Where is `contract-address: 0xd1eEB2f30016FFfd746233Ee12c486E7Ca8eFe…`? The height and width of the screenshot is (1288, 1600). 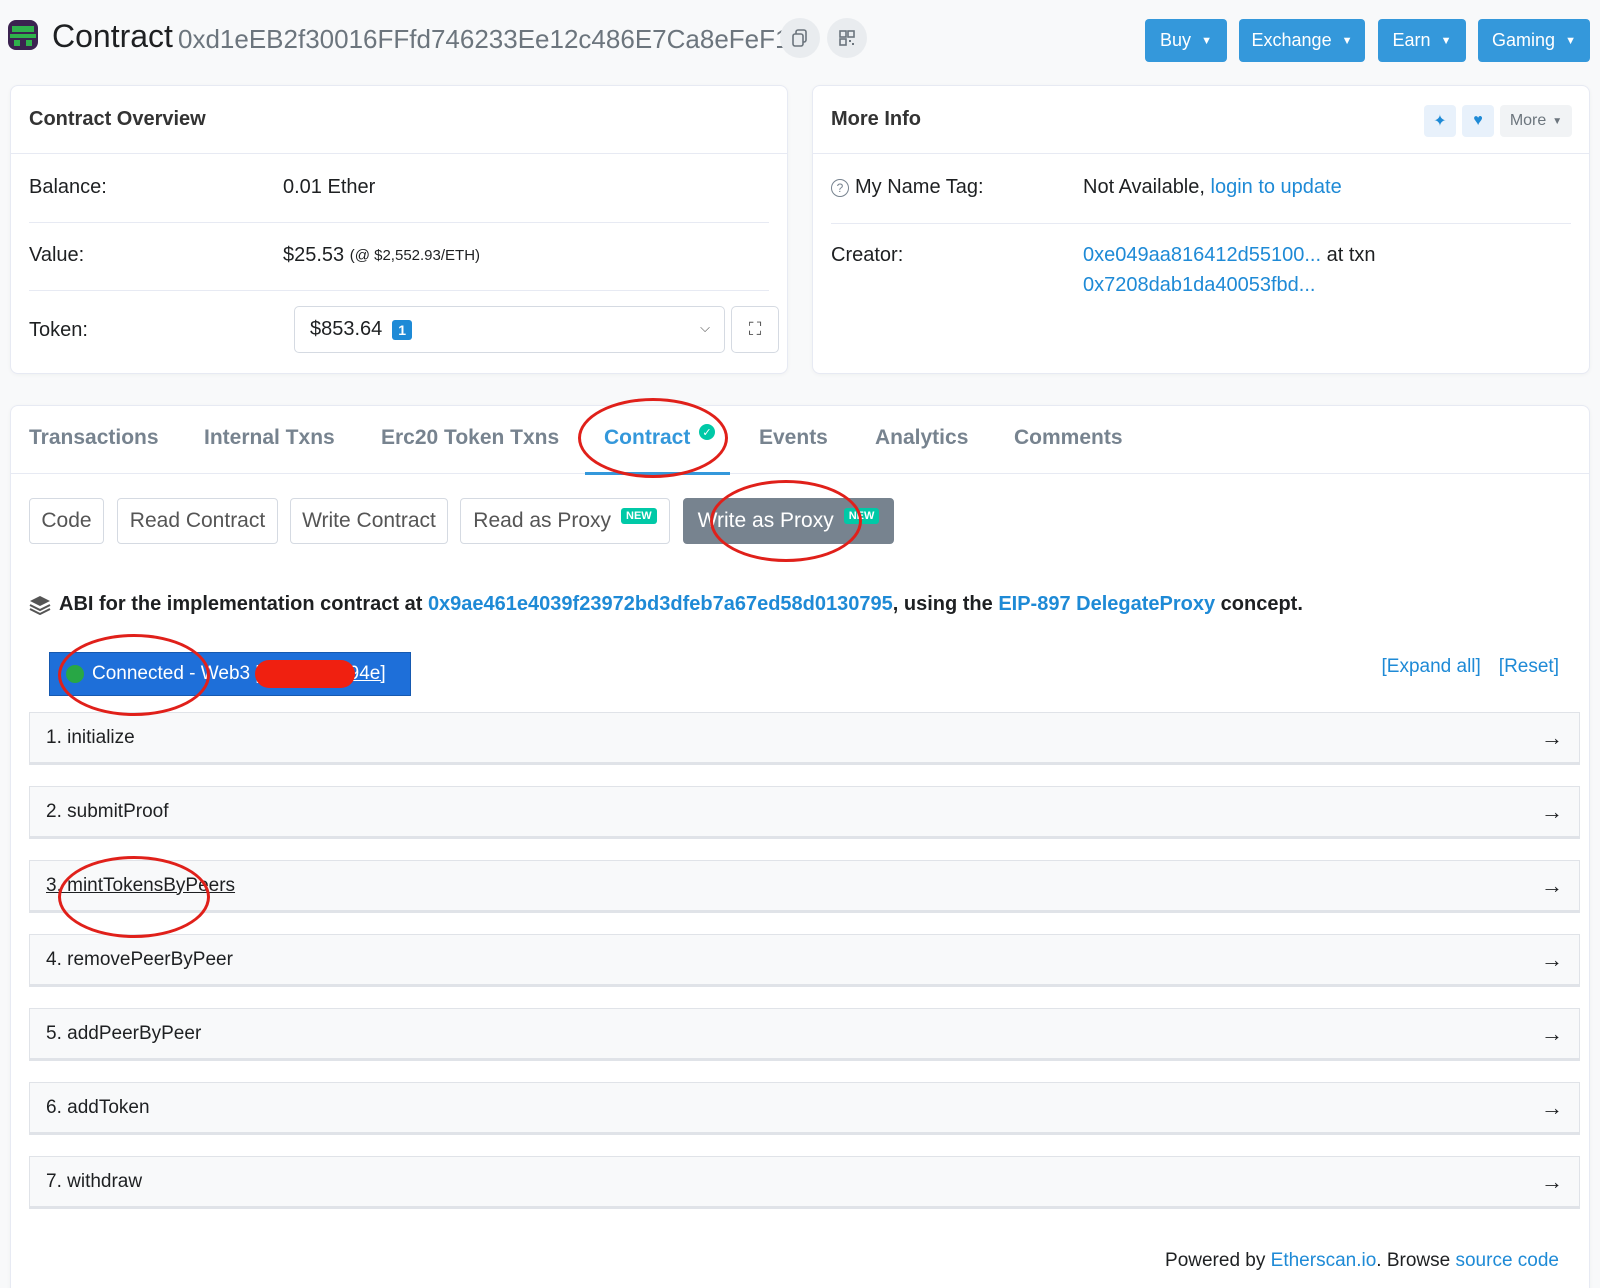 contract-address: 0xd1eEB2f30016FFfd746233Ee12c486E7Ca8eFe… is located at coordinates (484, 39).